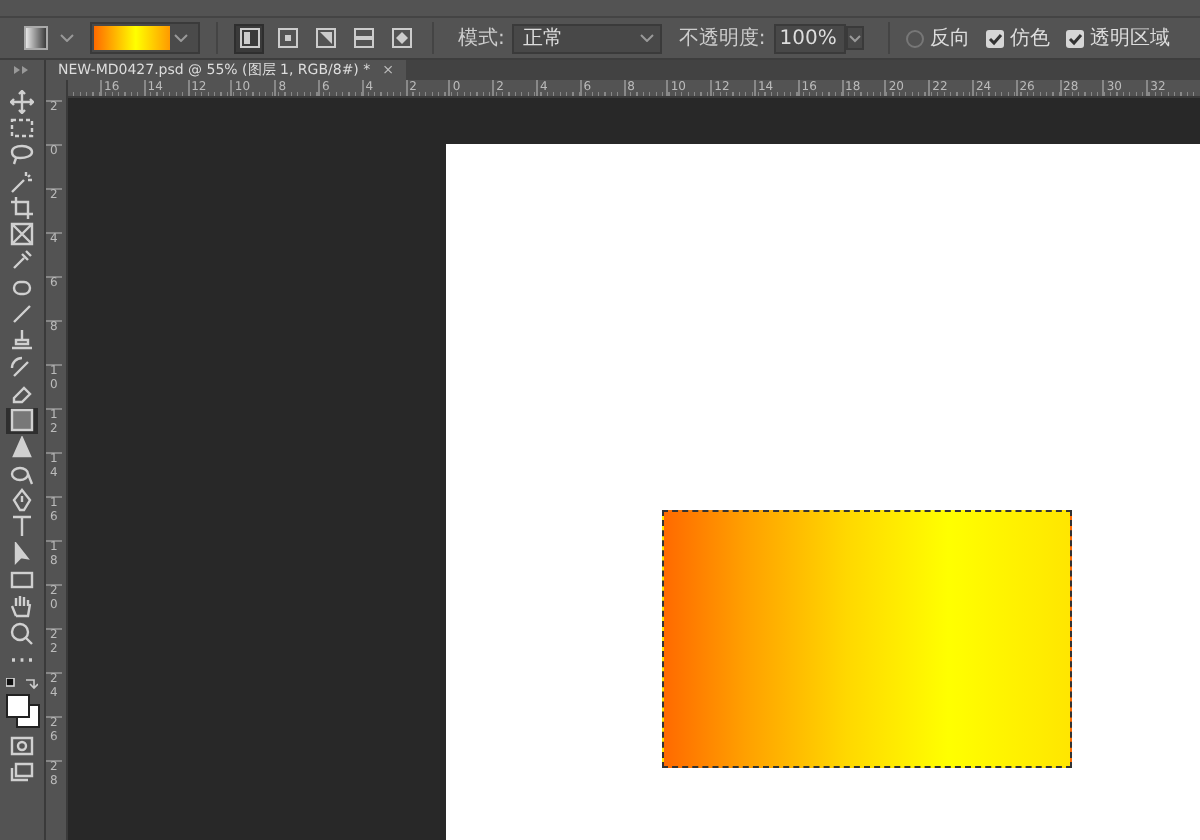  I want to click on angle-gradient-button, so click(325, 38).